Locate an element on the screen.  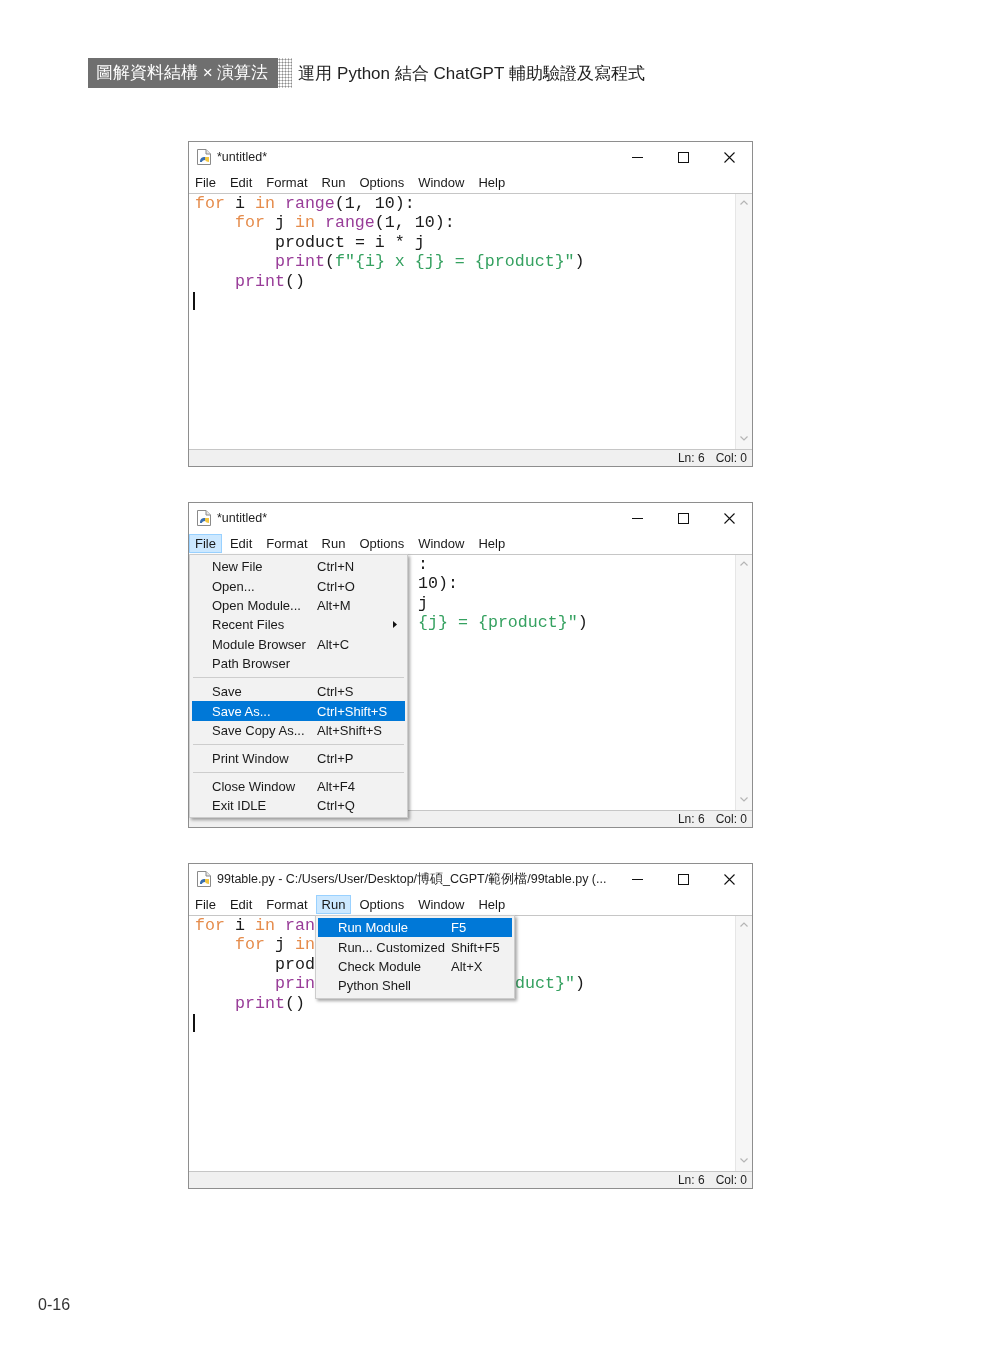
code-line: j is located at coordinates (423, 603).